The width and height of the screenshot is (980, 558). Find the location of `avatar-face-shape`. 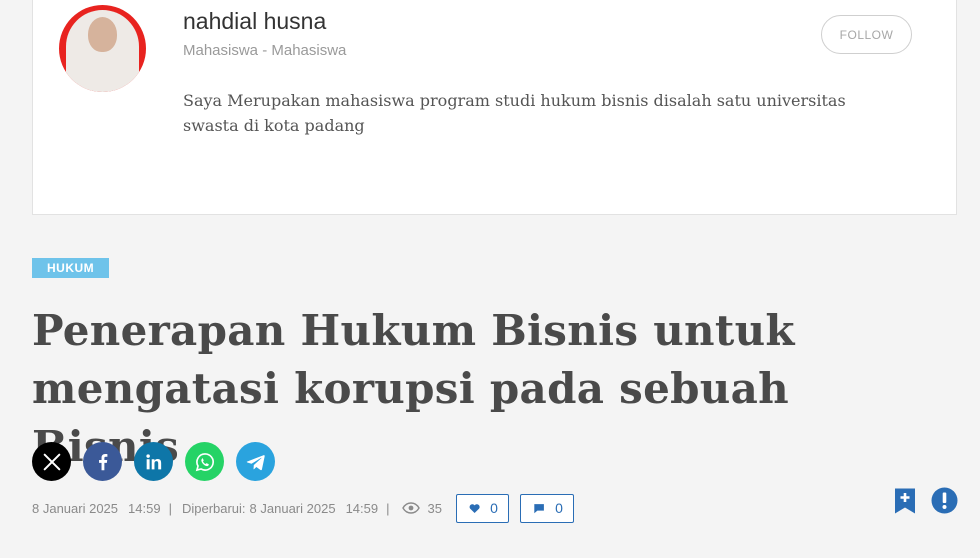

avatar-face-shape is located at coordinates (102, 34).